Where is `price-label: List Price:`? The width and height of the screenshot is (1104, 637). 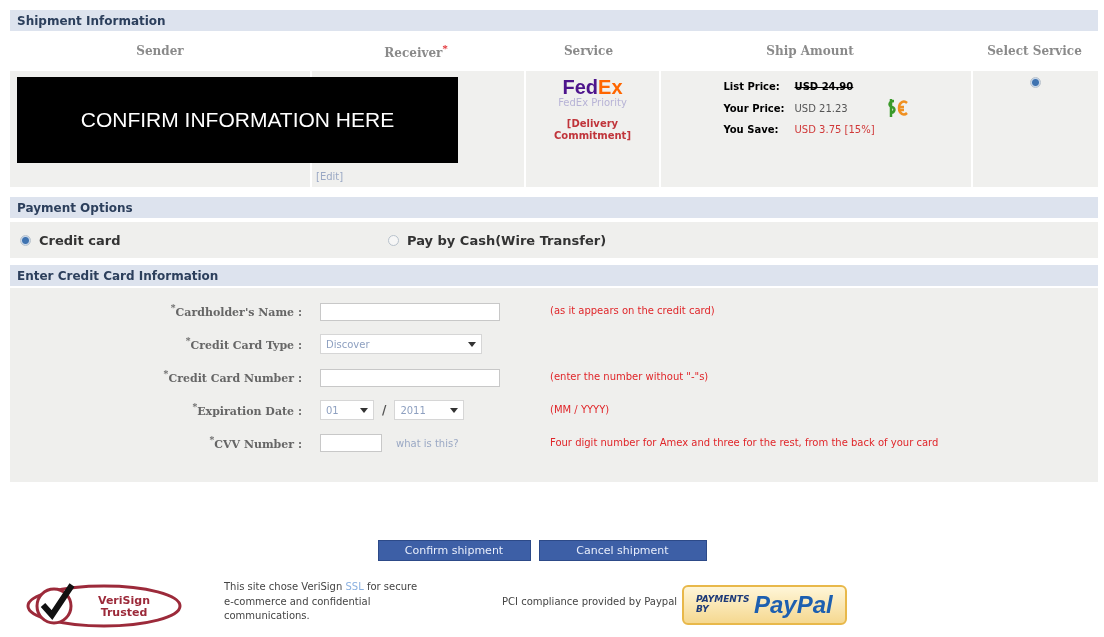
price-label: List Price: is located at coordinates (752, 86).